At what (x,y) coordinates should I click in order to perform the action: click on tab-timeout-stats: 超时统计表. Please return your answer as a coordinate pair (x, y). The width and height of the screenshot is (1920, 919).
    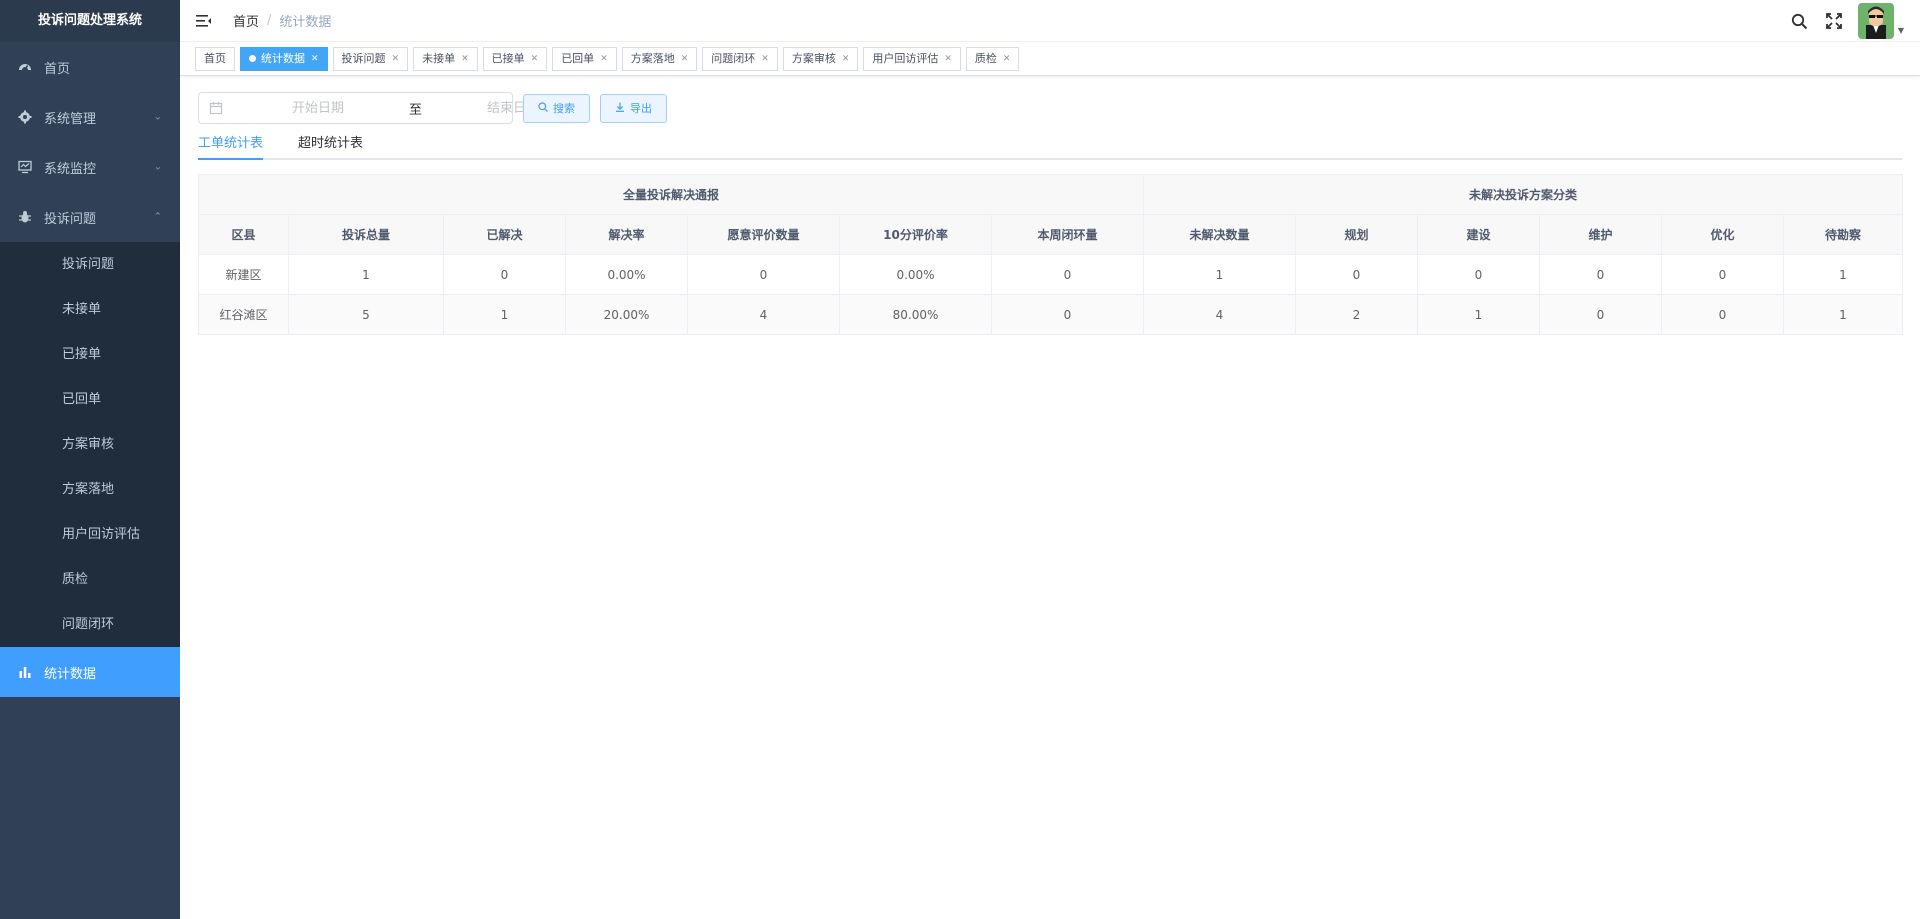
    Looking at the image, I should click on (330, 144).